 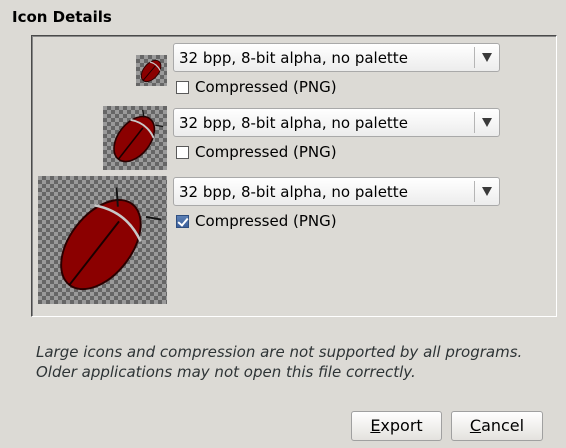 I want to click on compressed-label-2: Compressed (PNG), so click(x=266, y=152).